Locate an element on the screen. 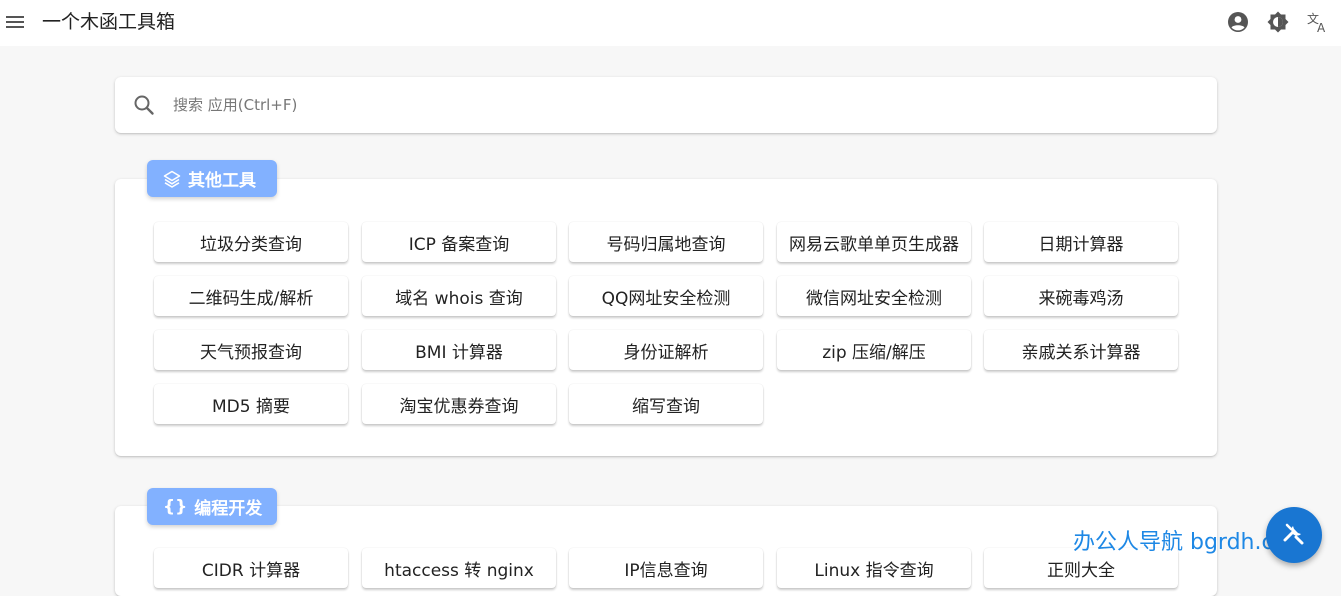 The height and width of the screenshot is (596, 1341). svg-text: A is located at coordinates (1321, 27).